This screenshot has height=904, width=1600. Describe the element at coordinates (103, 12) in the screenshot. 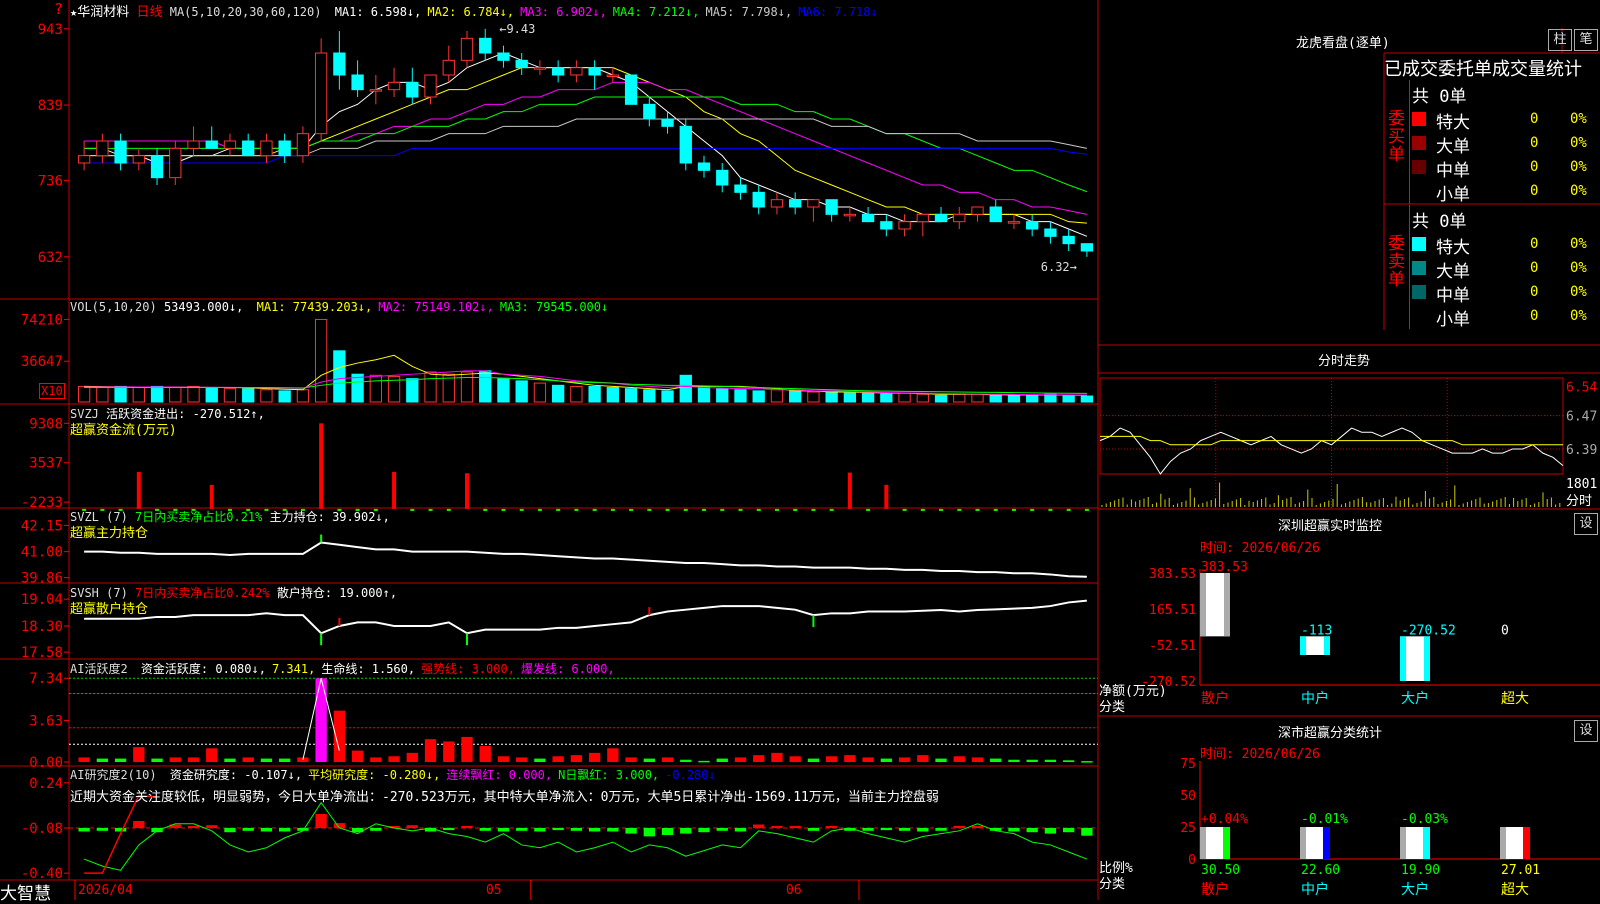

I see `stock-name: 华润材料` at that location.